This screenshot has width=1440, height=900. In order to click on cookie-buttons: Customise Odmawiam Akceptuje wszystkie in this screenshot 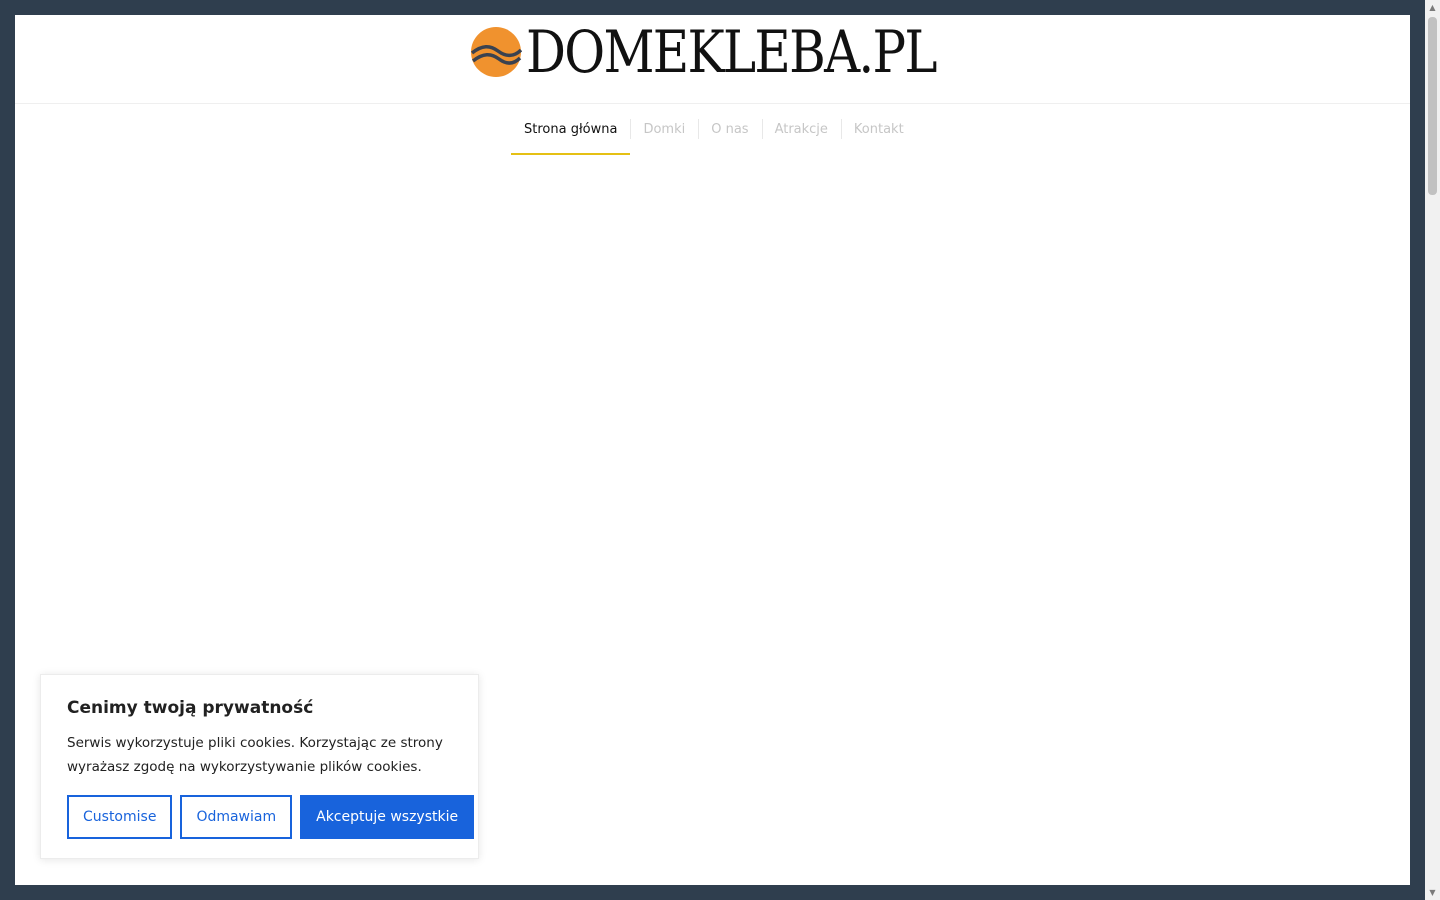, I will do `click(271, 817)`.